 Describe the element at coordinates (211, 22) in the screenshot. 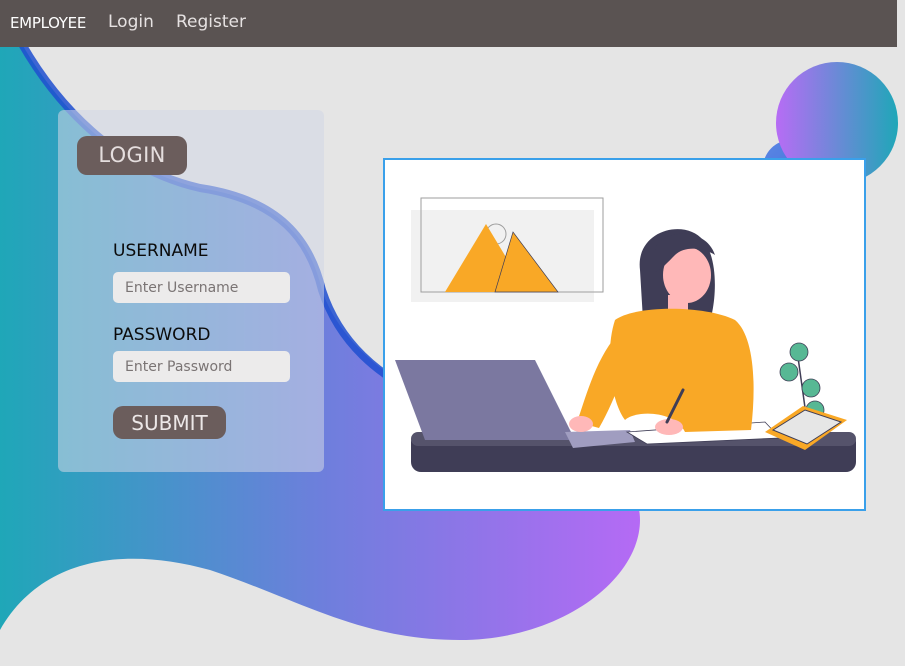

I see `nav-register-link: Register` at that location.